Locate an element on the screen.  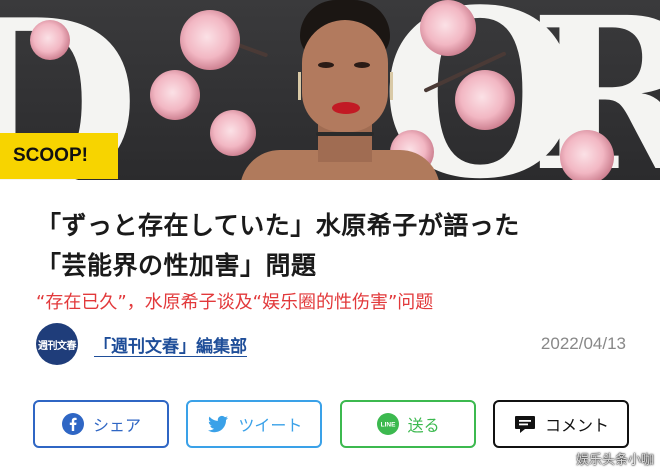
twitter-icon is located at coordinates (218, 424).